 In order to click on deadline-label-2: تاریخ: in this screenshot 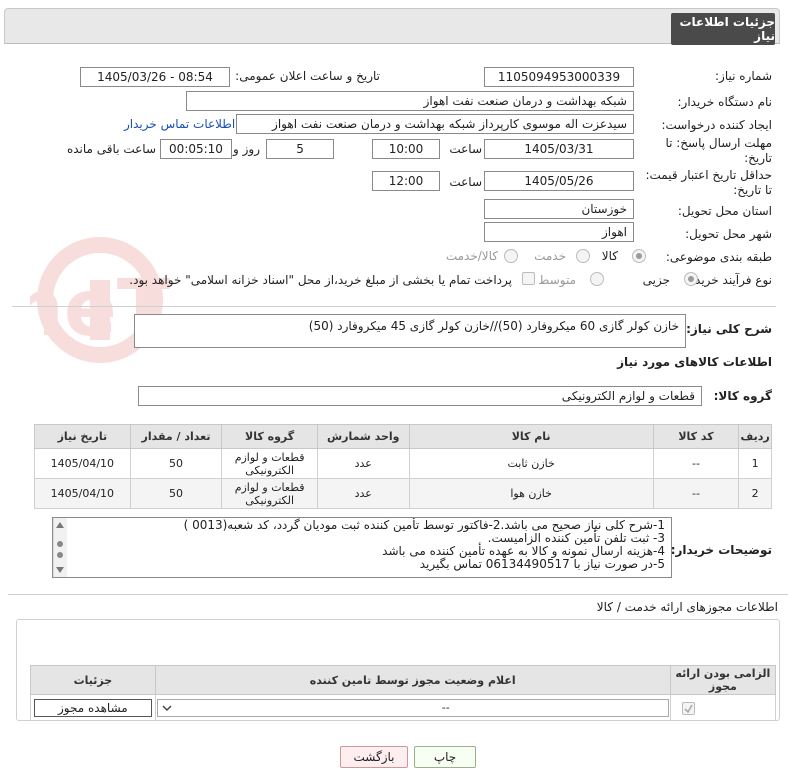, I will do `click(758, 158)`.